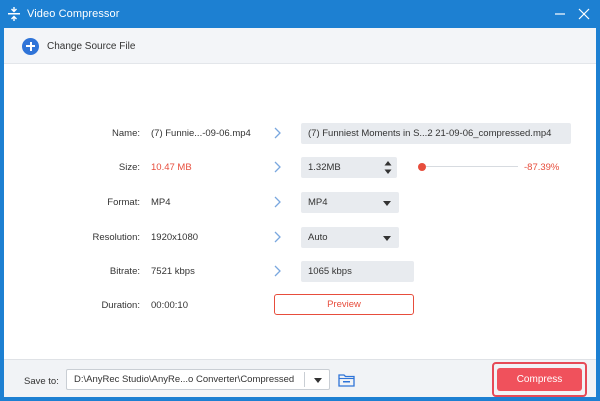  What do you see at coordinates (584, 14) in the screenshot?
I see `close-icon` at bounding box center [584, 14].